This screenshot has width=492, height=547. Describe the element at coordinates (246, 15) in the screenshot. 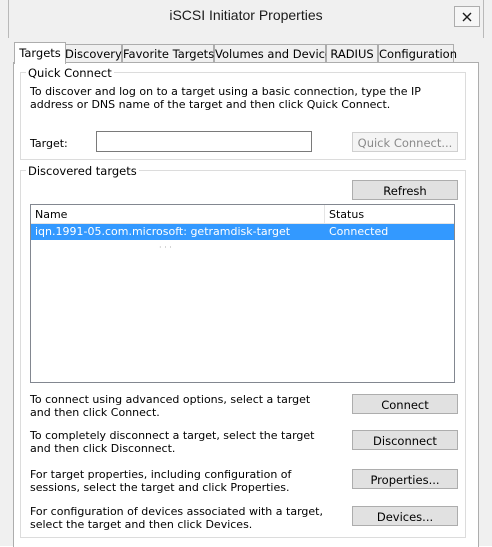

I see `window-title: iSCSI Initiator Properties` at that location.